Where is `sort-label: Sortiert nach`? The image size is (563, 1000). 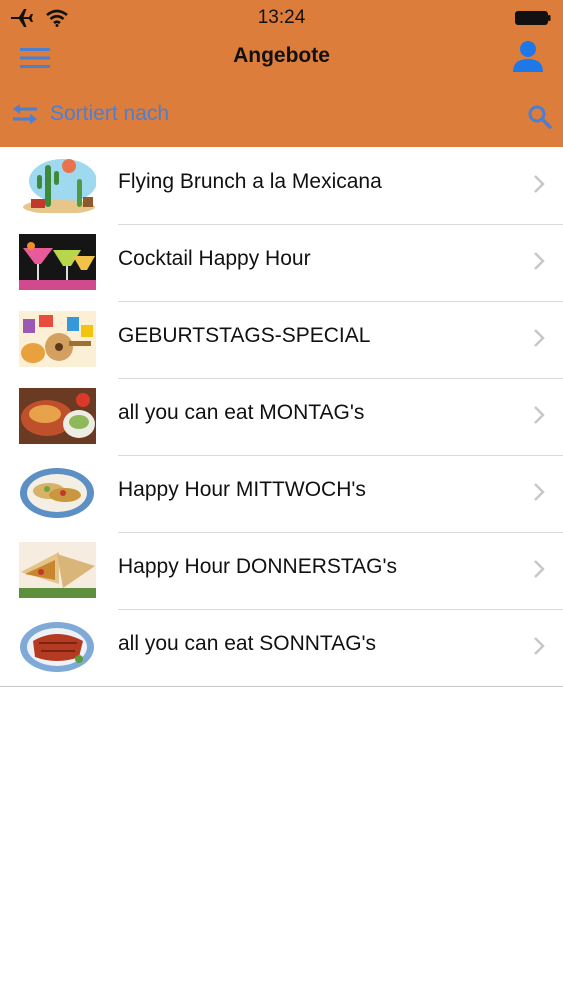 sort-label: Sortiert nach is located at coordinates (110, 113).